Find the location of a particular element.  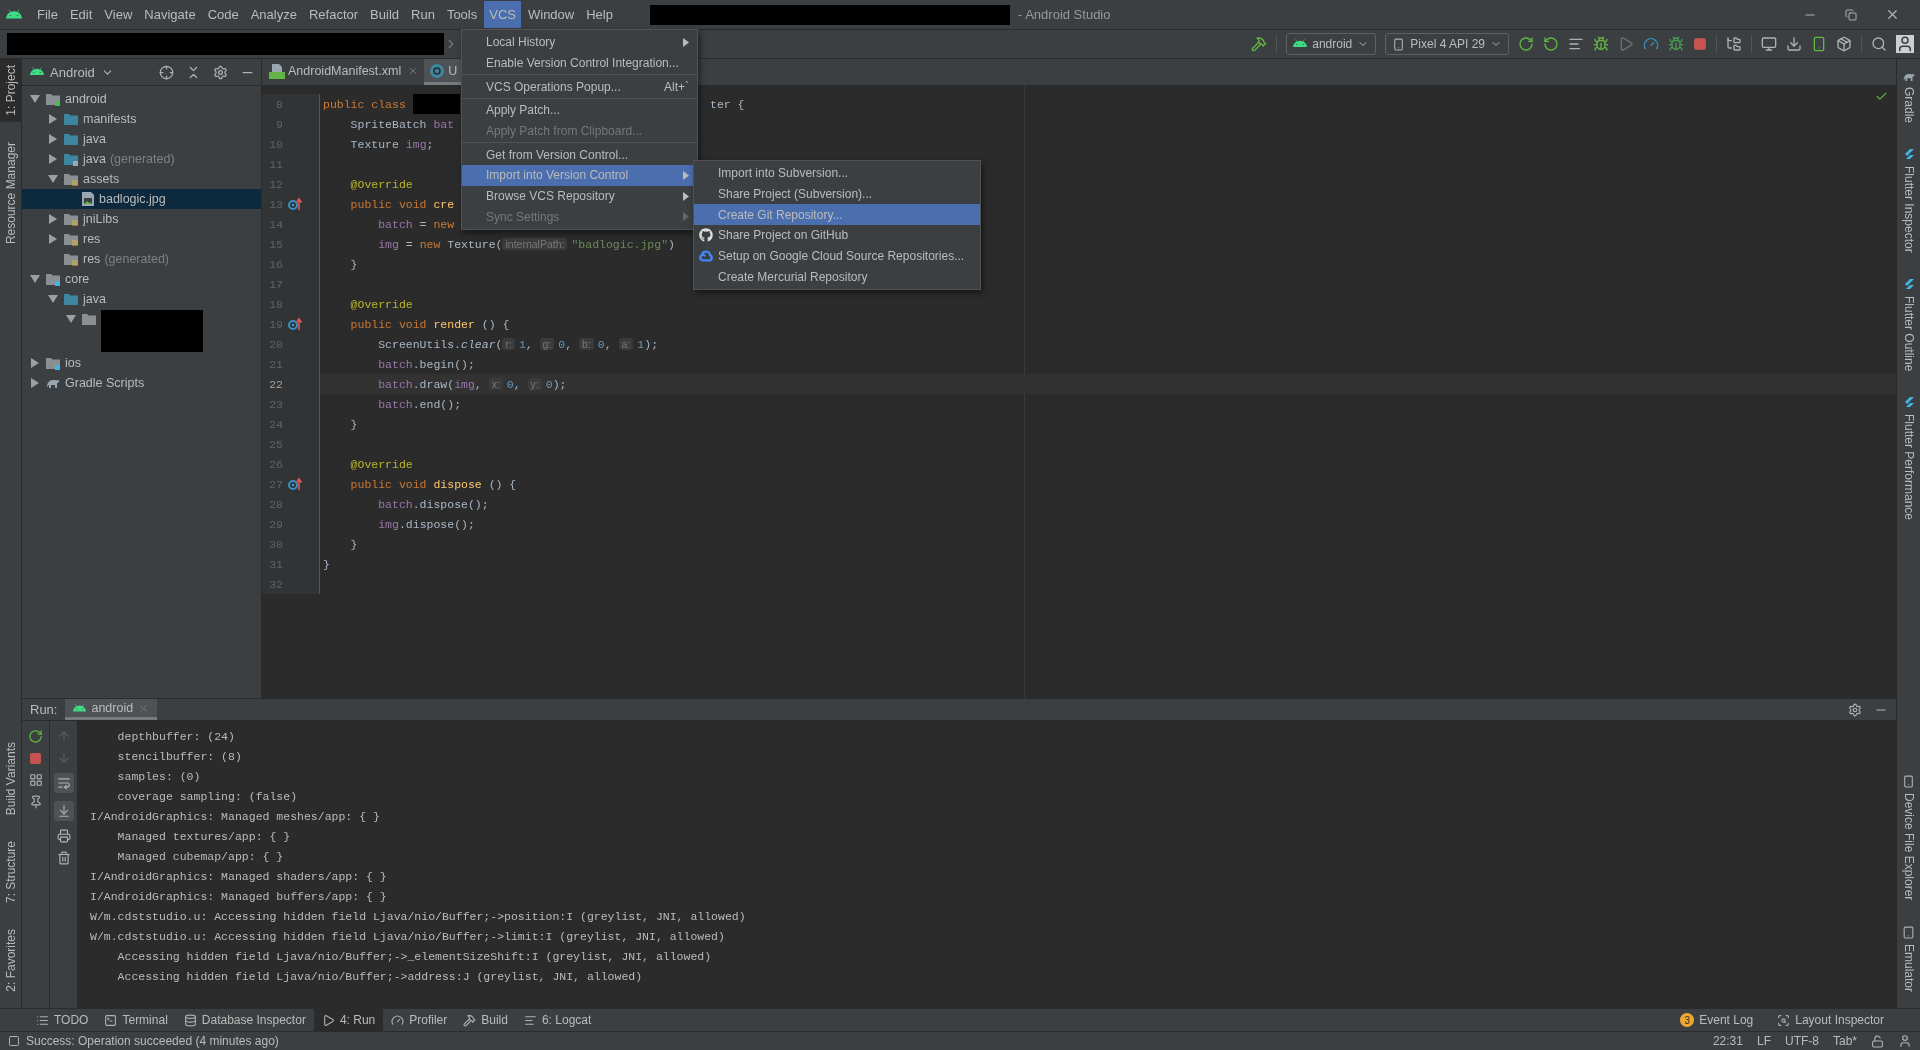

tool-window-tab: Gradle is located at coordinates (1908, 97).